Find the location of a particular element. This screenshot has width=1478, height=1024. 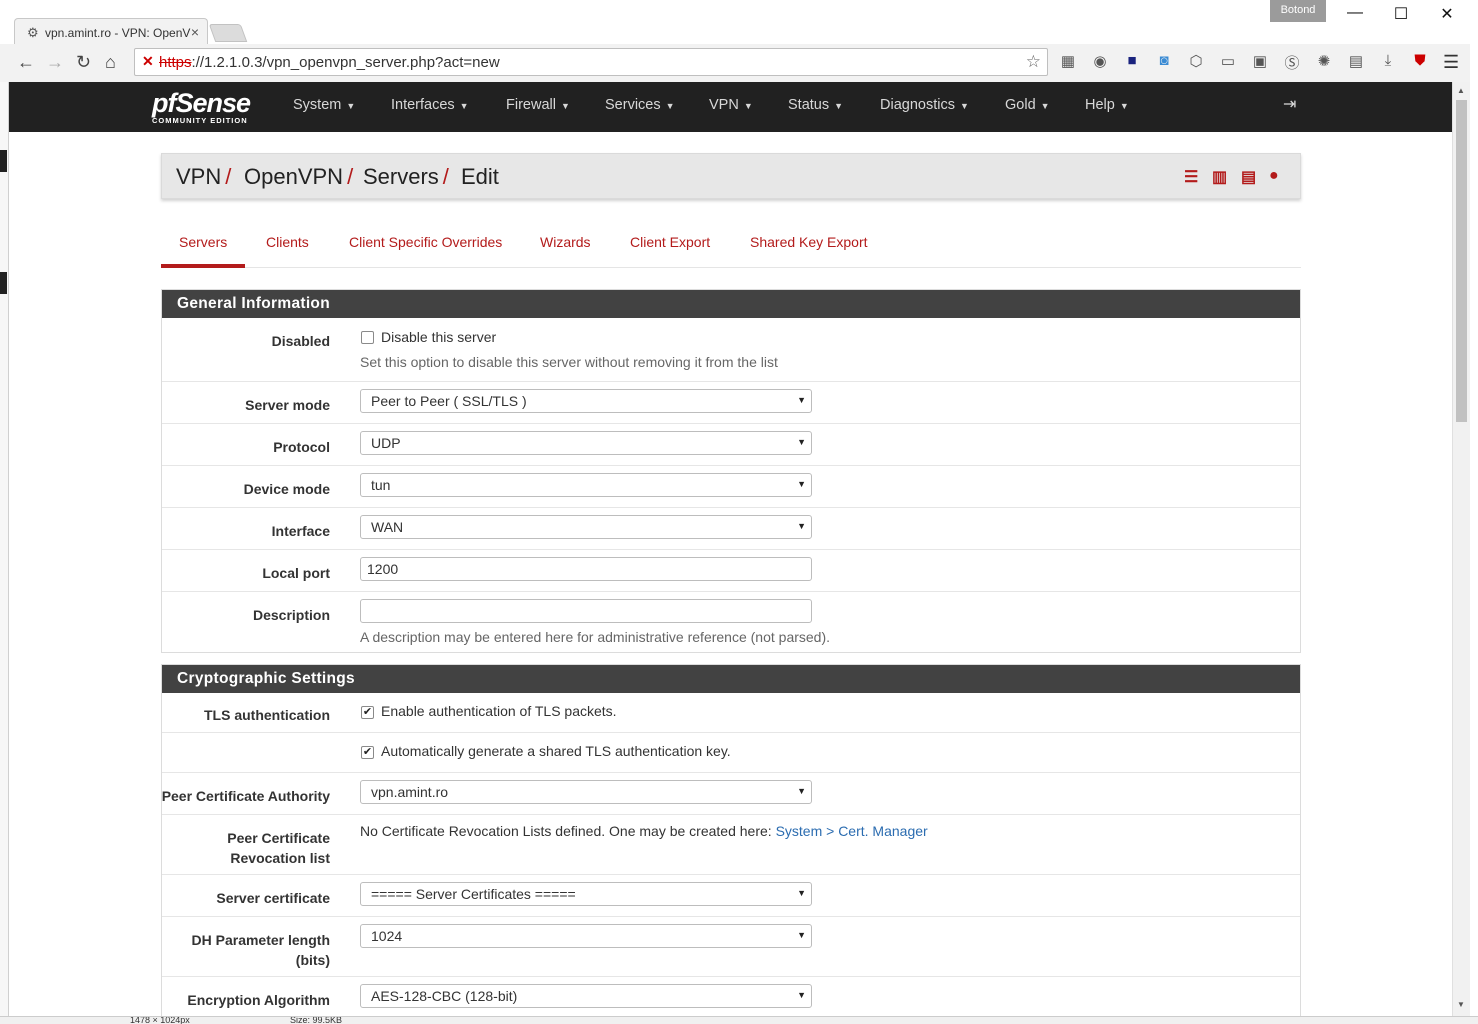

logout-icon: ⇥ is located at coordinates (1289, 104).